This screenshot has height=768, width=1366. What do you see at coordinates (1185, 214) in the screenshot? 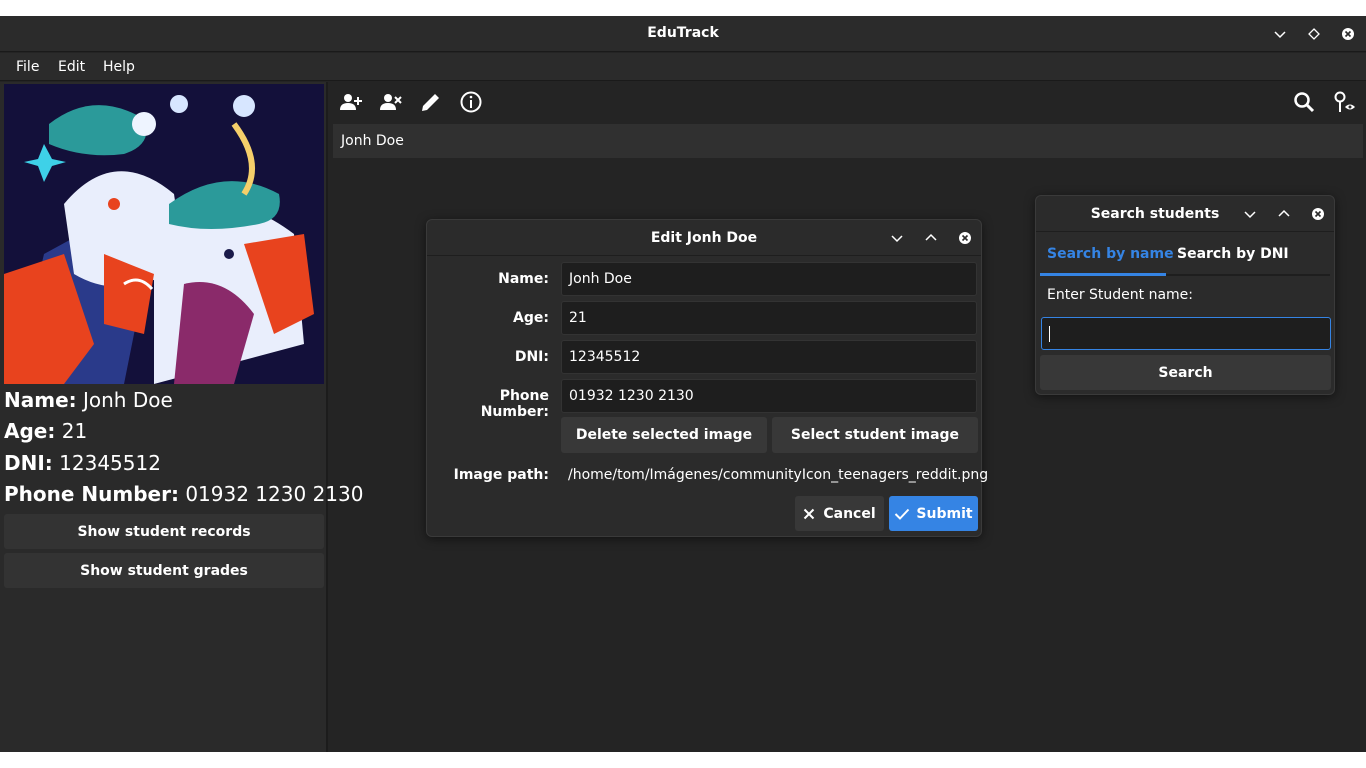
I see `search-dialog-header: Search students` at bounding box center [1185, 214].